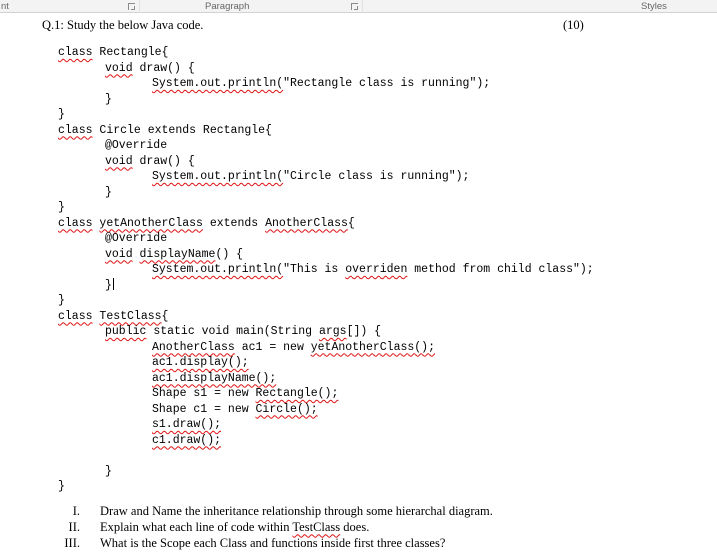 This screenshot has height=560, width=717. Describe the element at coordinates (654, 6) in the screenshot. I see `styles-group-label: Styles` at that location.